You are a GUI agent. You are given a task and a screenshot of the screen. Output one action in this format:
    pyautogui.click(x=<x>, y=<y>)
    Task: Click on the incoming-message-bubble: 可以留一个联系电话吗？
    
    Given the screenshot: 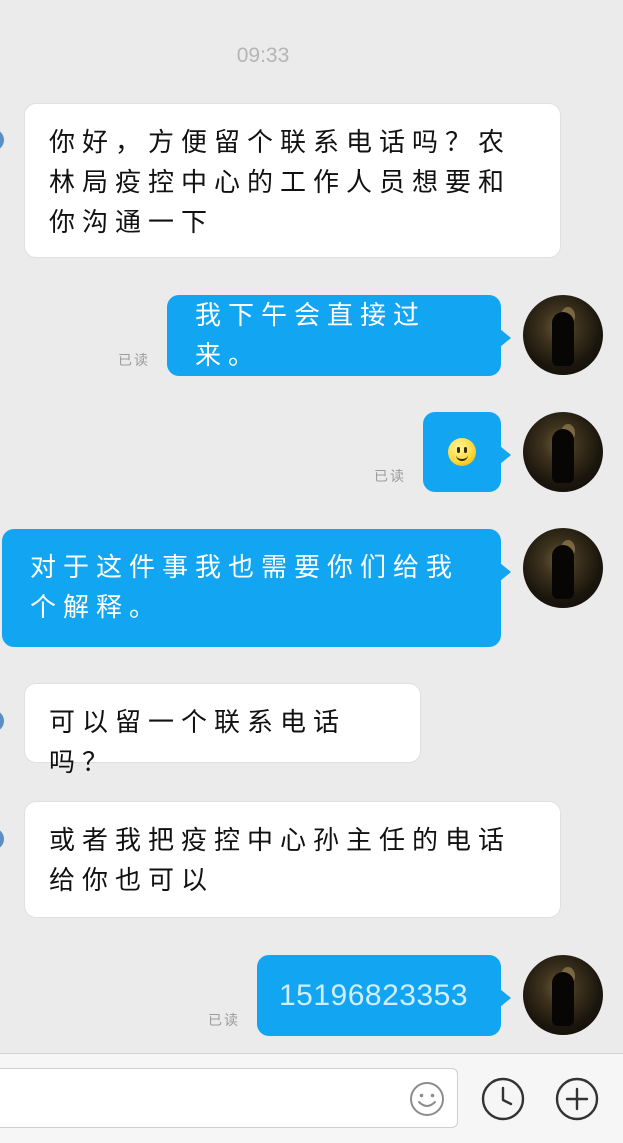 What is the action you would take?
    pyautogui.click(x=222, y=730)
    